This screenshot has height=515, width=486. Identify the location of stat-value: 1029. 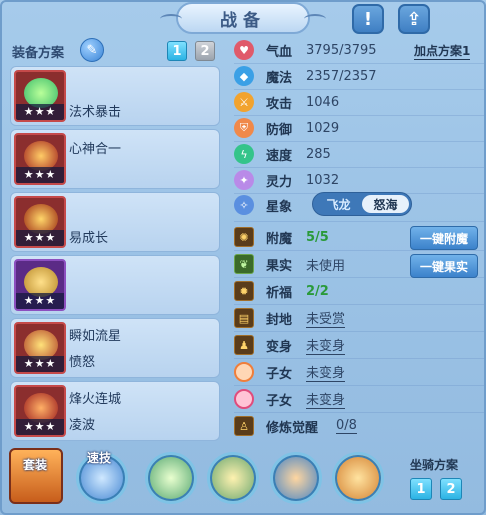
(323, 128).